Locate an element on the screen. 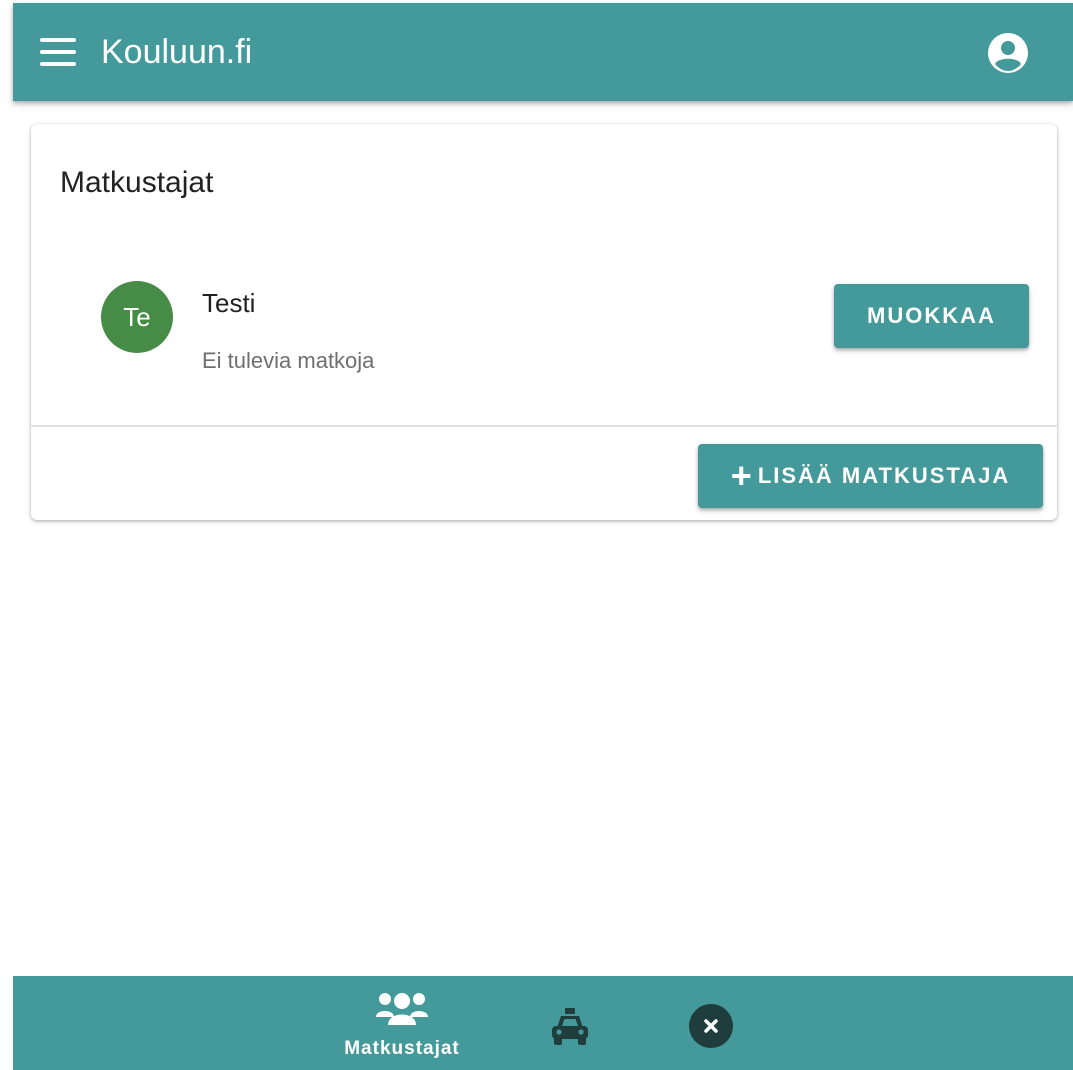  close-circle-icon is located at coordinates (711, 1026).